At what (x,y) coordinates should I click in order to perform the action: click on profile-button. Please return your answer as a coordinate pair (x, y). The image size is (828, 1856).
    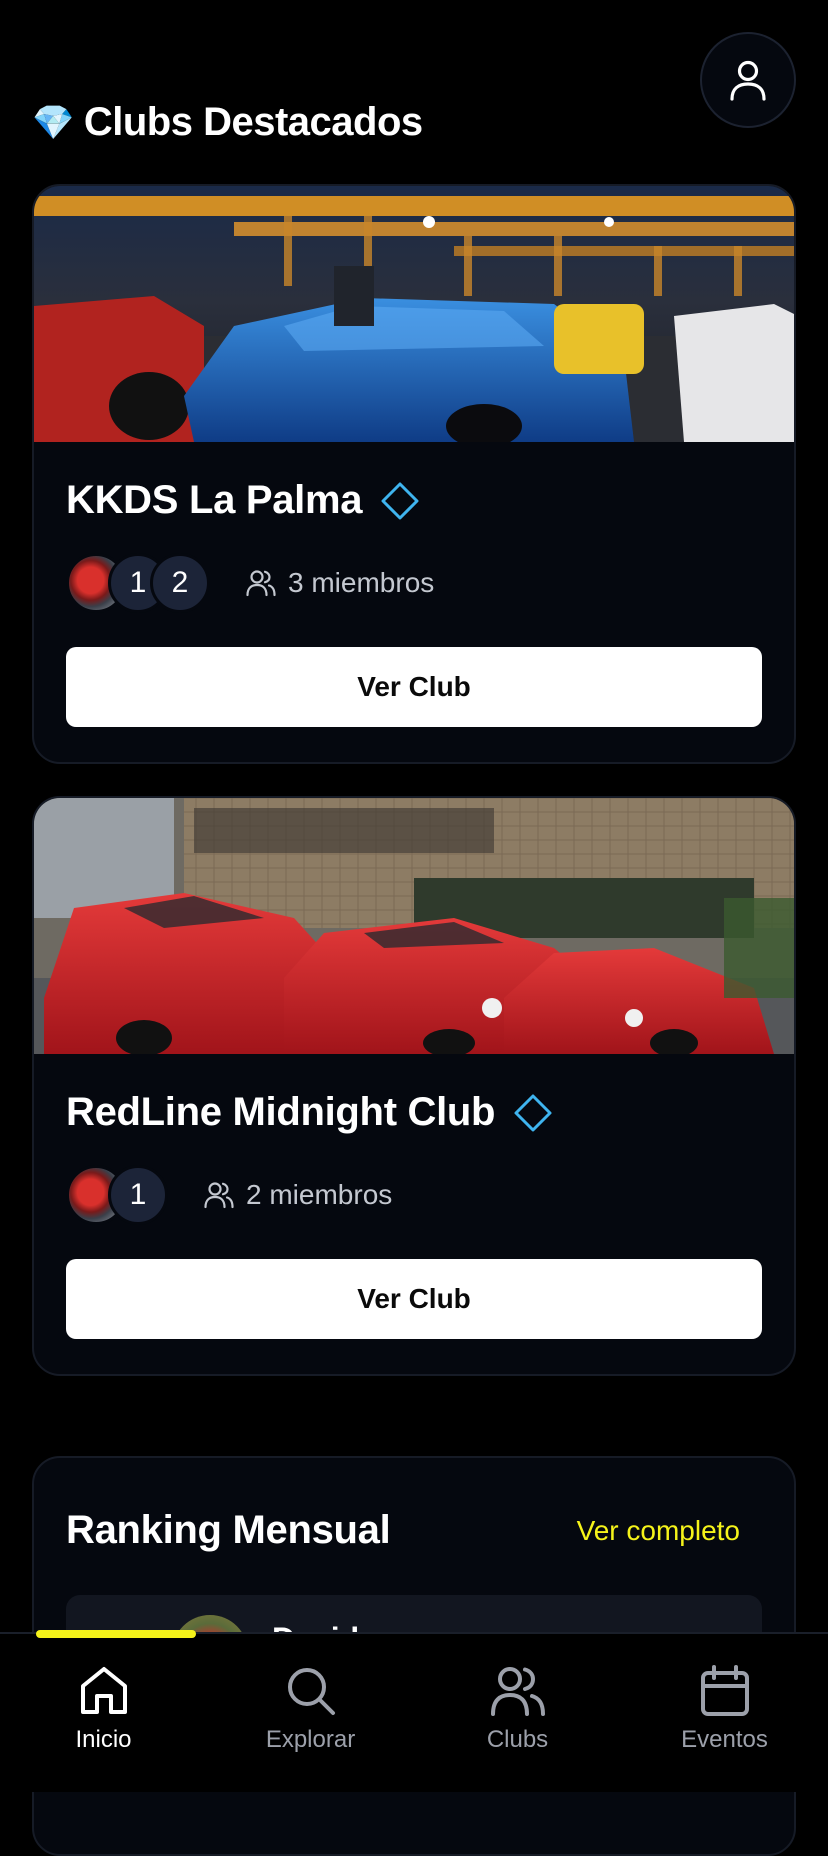
    Looking at the image, I should click on (748, 80).